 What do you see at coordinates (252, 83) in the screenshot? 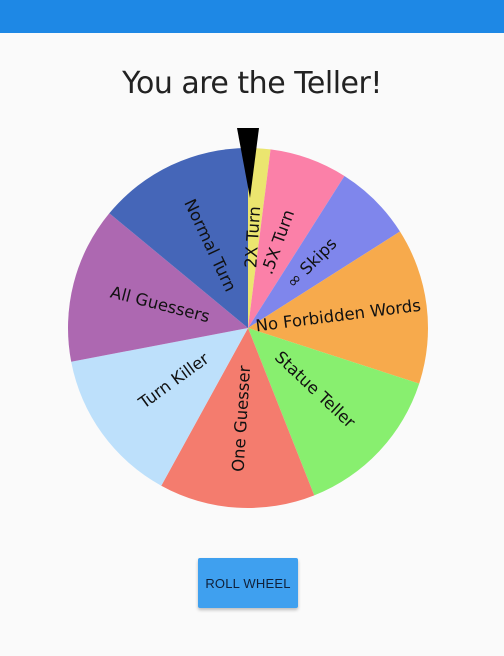
I see `page-title: You are the Teller!` at bounding box center [252, 83].